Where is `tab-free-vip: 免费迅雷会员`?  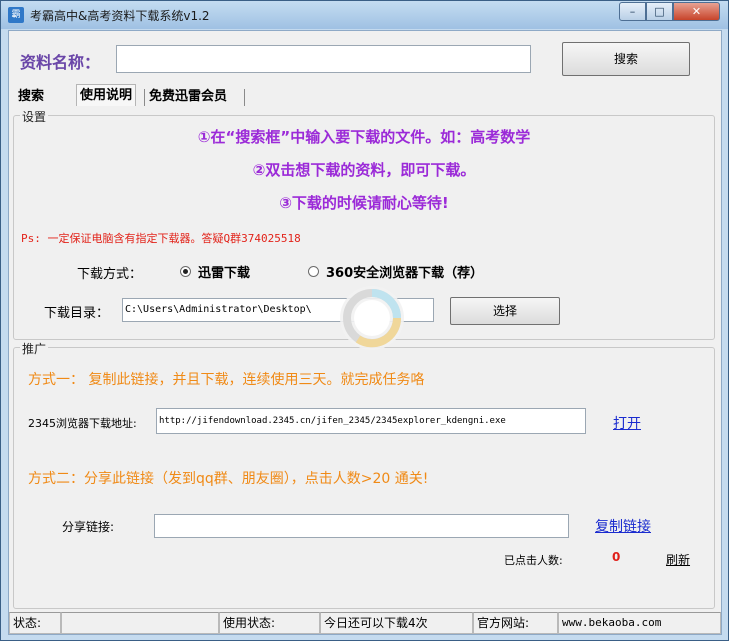
tab-free-vip: 免费迅雷会员 is located at coordinates (188, 97).